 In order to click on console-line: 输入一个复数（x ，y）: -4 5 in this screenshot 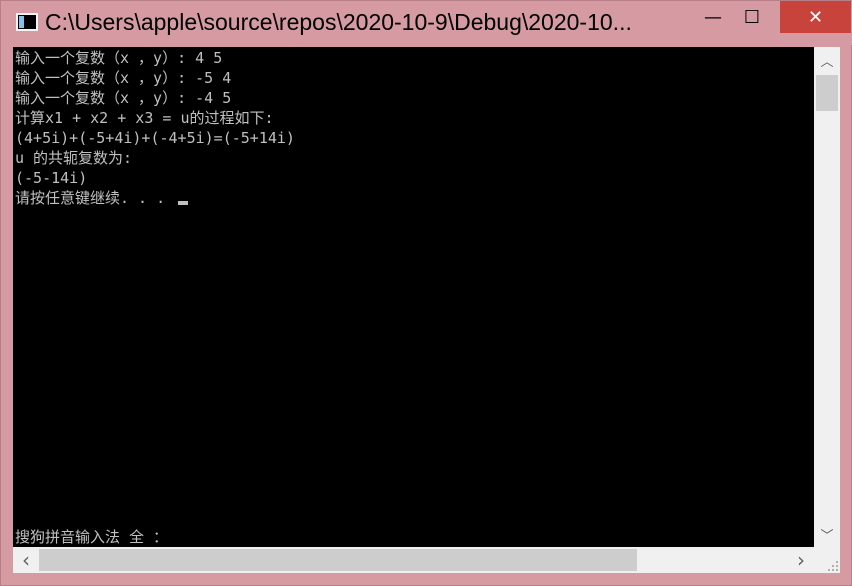, I will do `click(123, 98)`.